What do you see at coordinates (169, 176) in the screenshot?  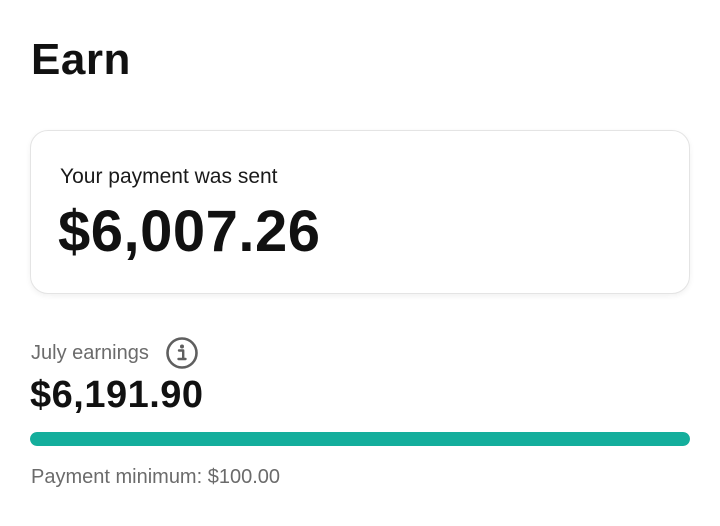 I see `payment-status-label: Your payment was sent` at bounding box center [169, 176].